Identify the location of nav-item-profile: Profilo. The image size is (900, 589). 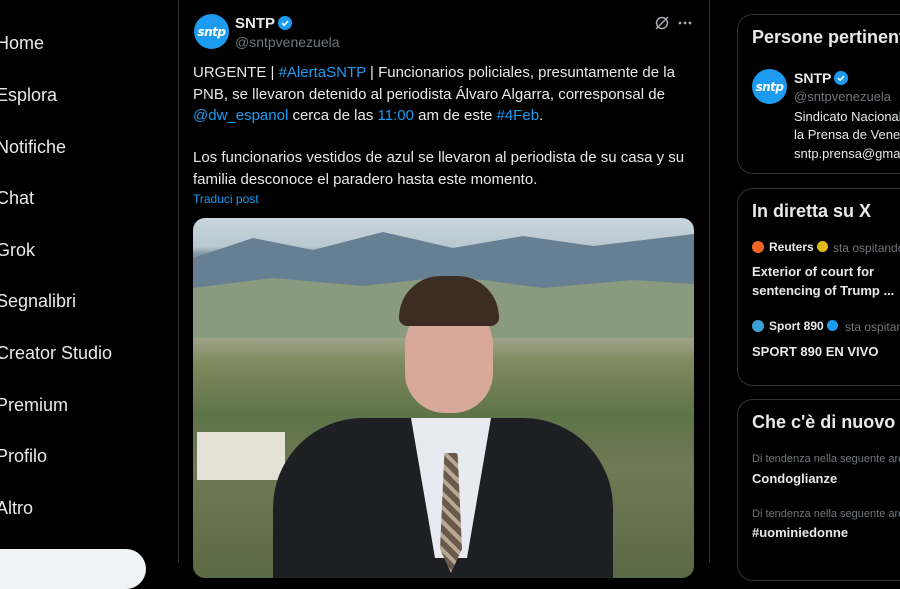
(23, 456).